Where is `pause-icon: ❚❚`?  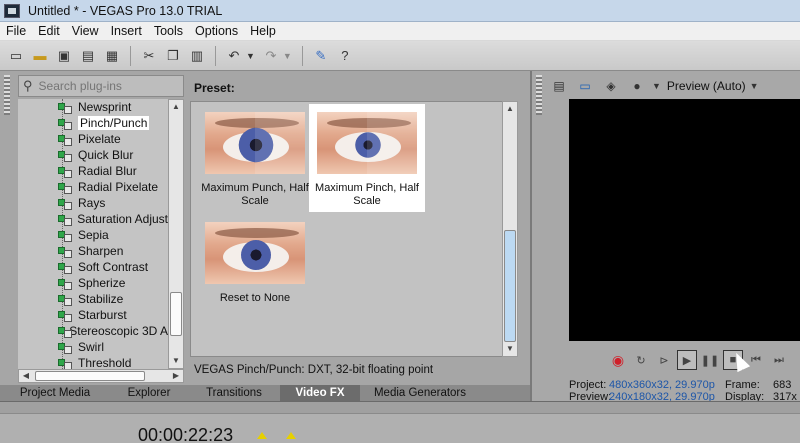
pause-icon: ❚❚ is located at coordinates (710, 360).